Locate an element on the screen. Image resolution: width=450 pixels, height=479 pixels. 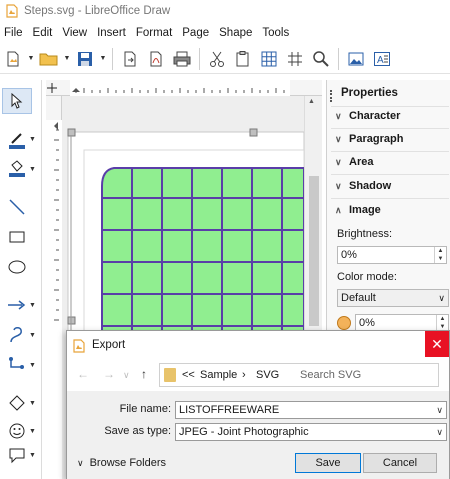
callout-shape-icon is located at coordinates (17, 455).